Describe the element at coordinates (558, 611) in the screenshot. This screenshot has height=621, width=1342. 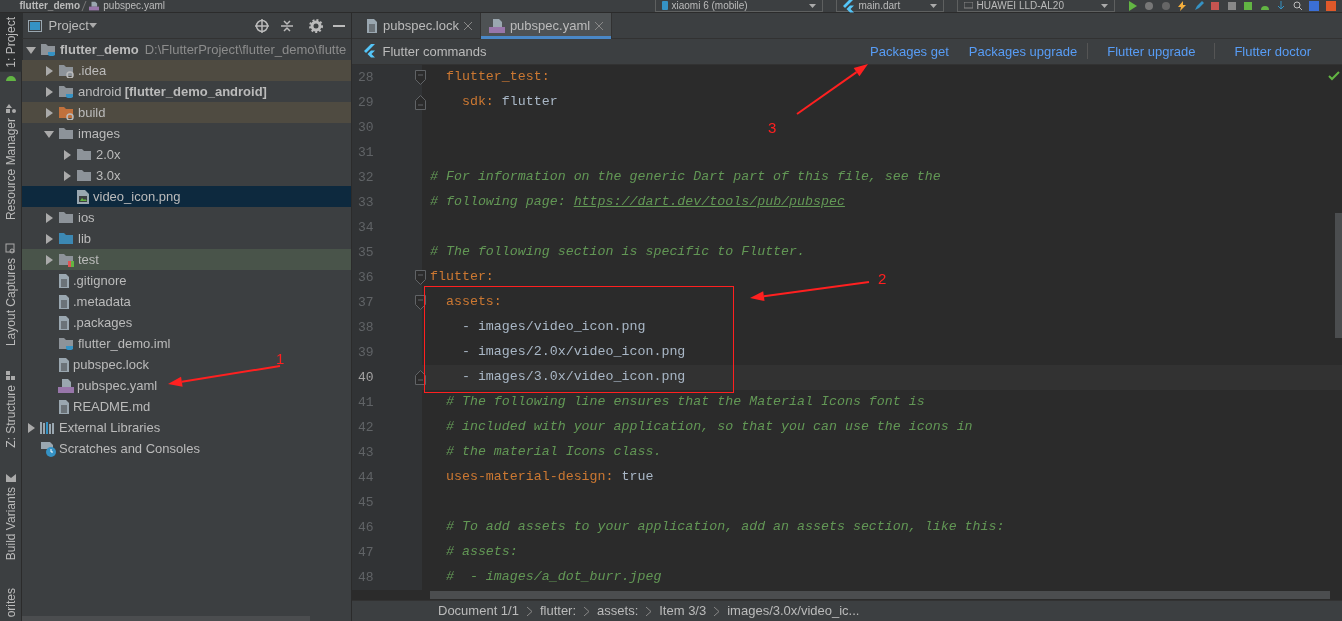
I see `breadcrumb-item: flutter:` at that location.